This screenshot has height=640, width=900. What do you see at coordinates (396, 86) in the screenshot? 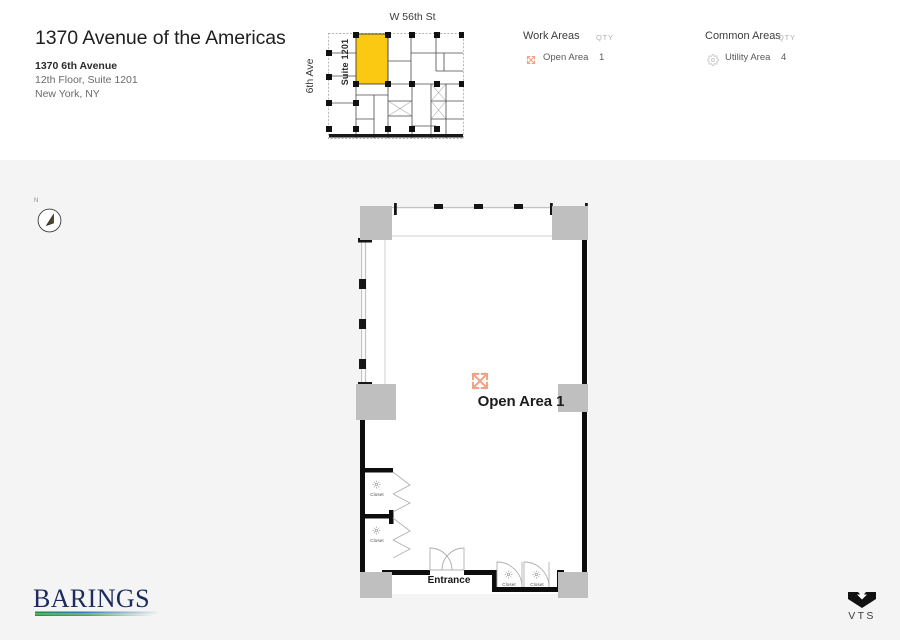
I see `key-plan-canvas: Suite 1201` at bounding box center [396, 86].